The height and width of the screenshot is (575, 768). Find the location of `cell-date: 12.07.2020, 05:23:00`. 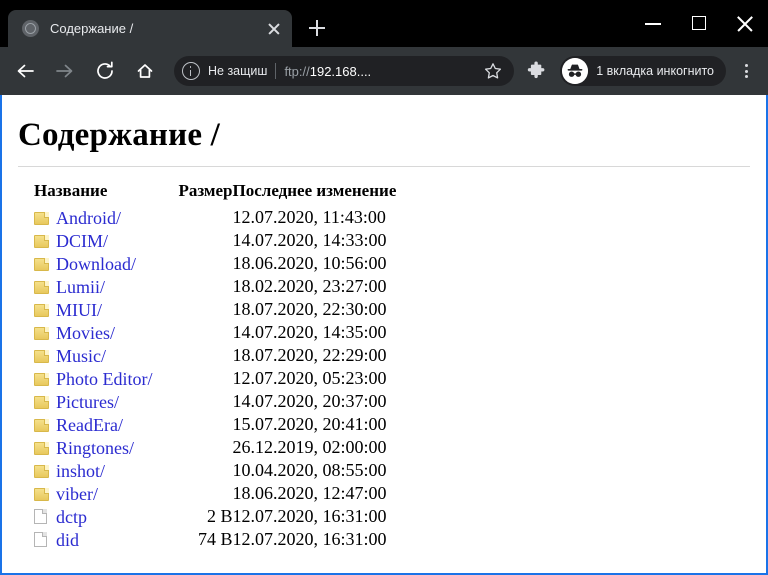

cell-date: 12.07.2020, 05:23:00 is located at coordinates (309, 378).